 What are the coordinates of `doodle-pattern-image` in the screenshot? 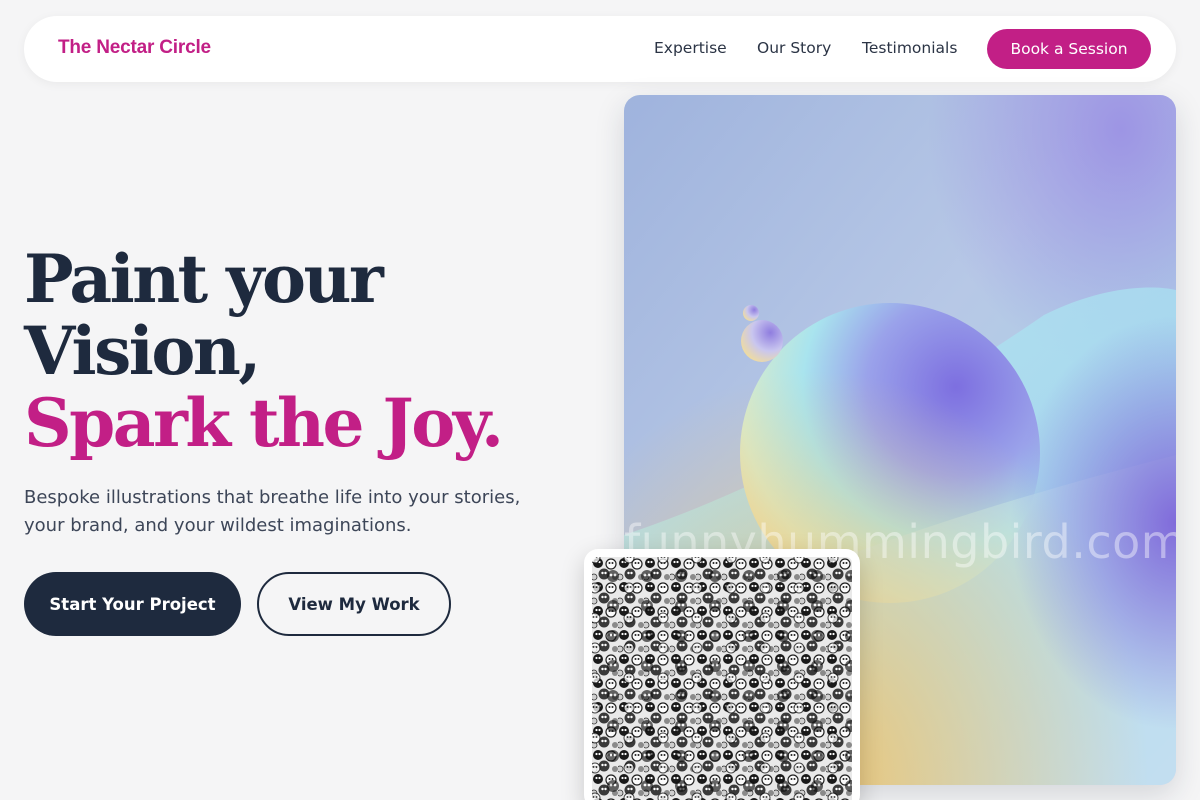 It's located at (722, 678).